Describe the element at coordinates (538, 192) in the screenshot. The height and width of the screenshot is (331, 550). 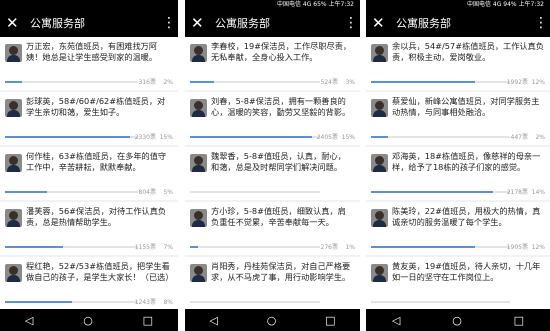
I see `vote-percent: 14%` at that location.